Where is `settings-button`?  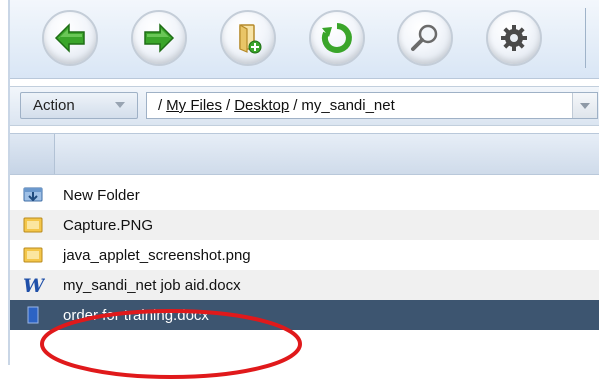
settings-button is located at coordinates (514, 38).